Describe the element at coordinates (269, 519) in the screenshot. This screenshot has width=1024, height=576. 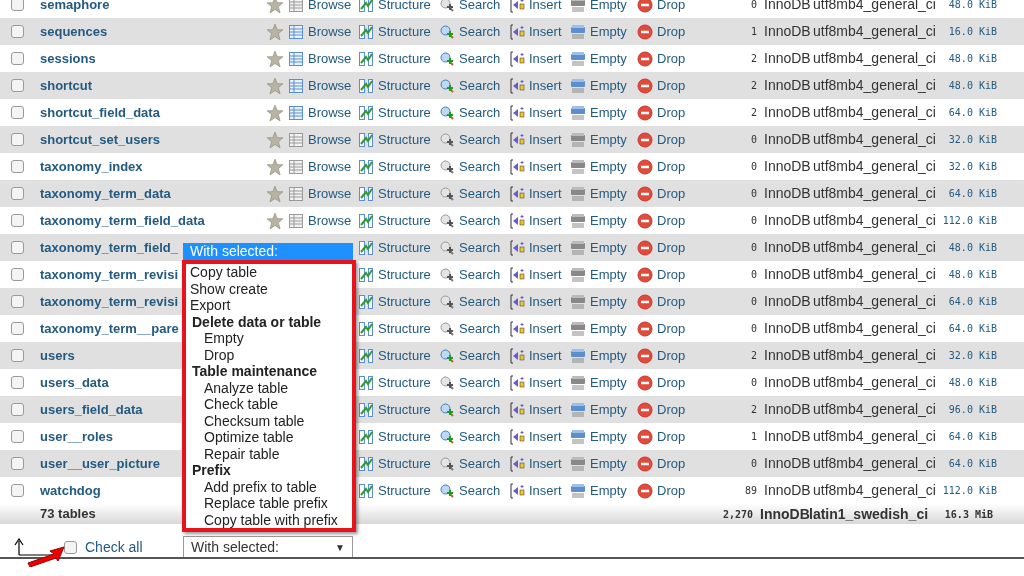
I see `dropdown-option: Copy table with prefix` at that location.